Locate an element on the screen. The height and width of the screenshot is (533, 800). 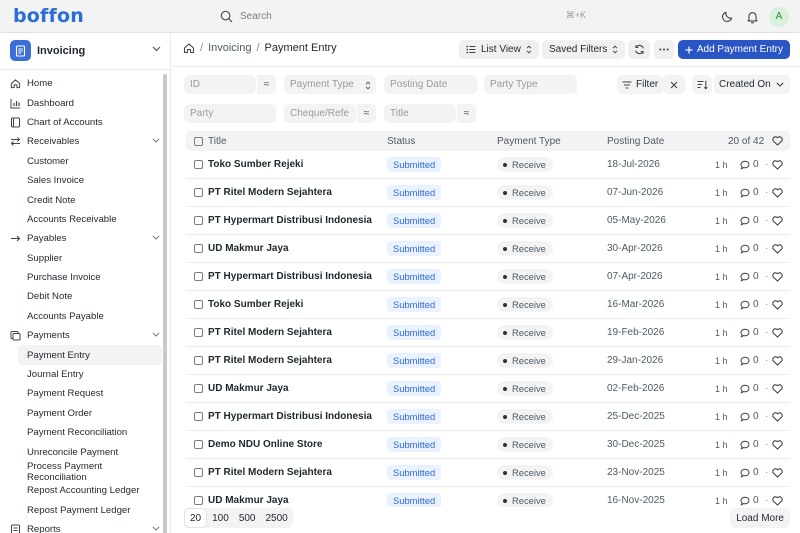
sidebar-item-dashboard: Dashboard is located at coordinates (82, 102).